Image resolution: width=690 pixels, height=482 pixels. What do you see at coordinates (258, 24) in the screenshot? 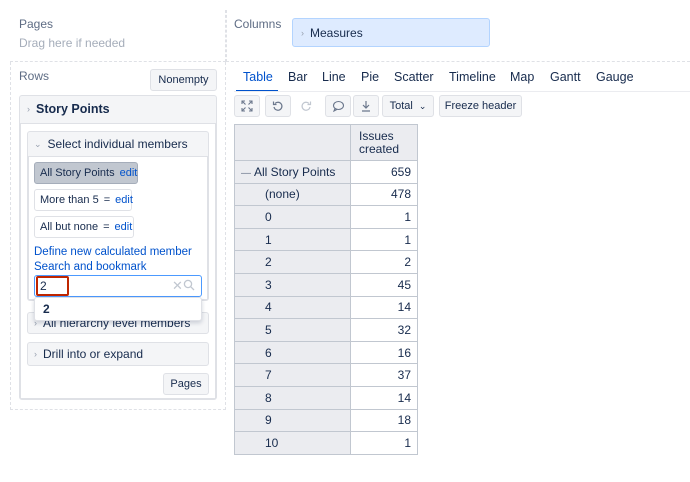
I see `columns-title: Columns` at bounding box center [258, 24].